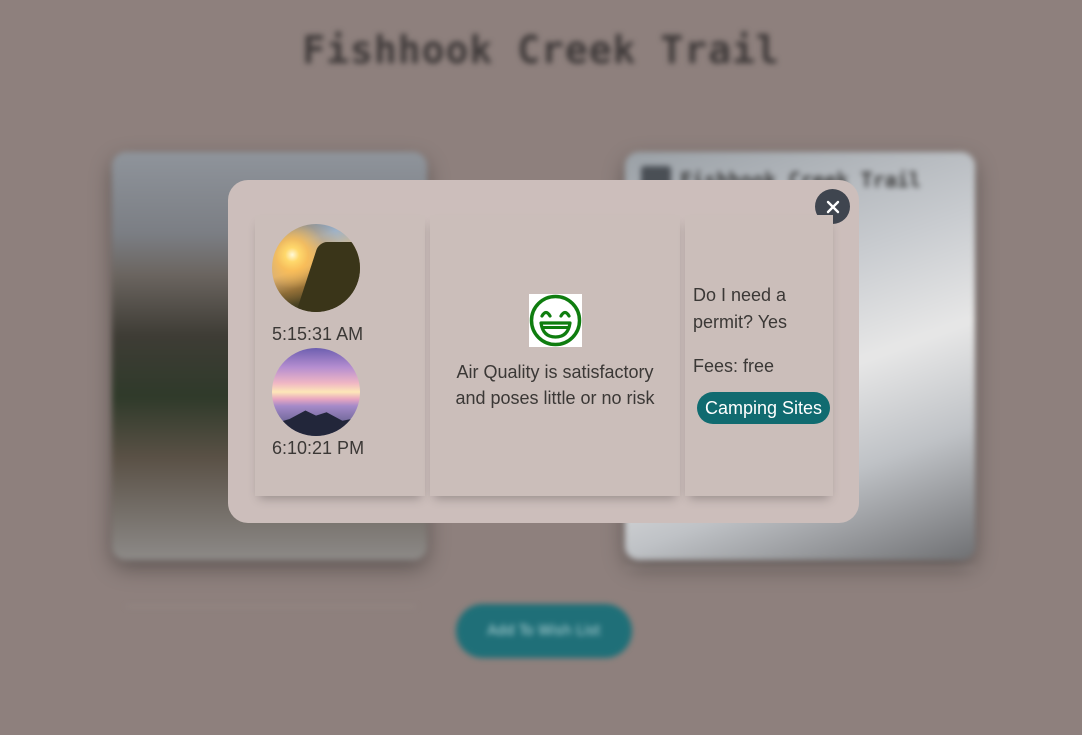 The image size is (1082, 735). Describe the element at coordinates (734, 366) in the screenshot. I see `fees-text: Fees: free` at that location.